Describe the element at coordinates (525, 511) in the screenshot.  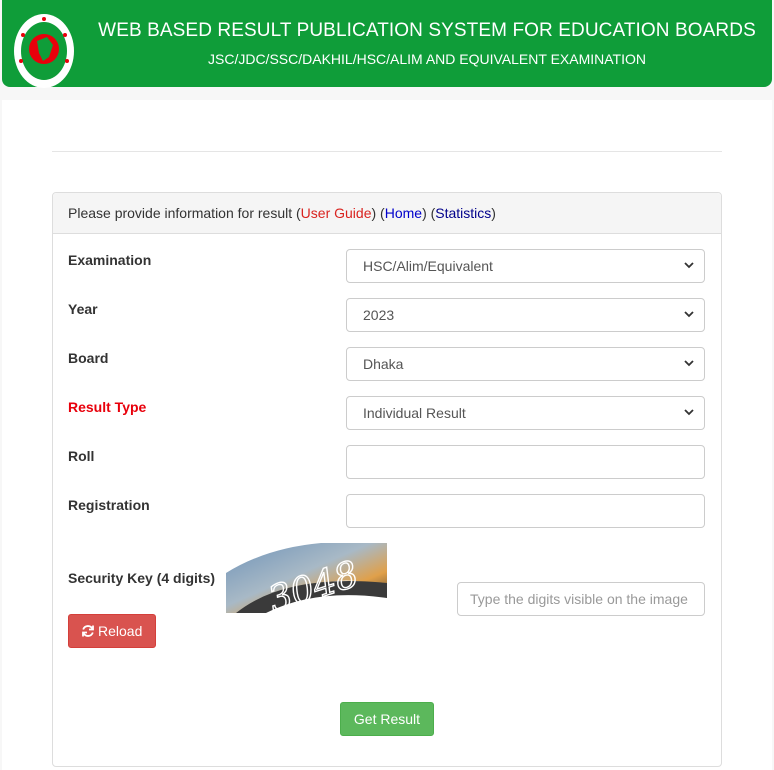
I see `registration-input` at that location.